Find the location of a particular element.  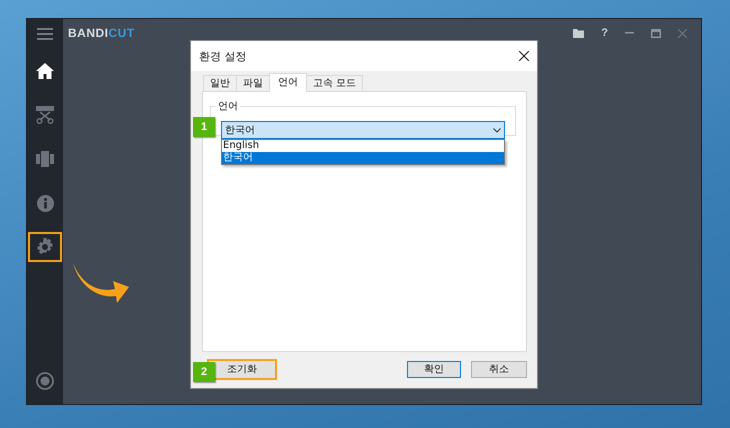

step-badge: 1 is located at coordinates (204, 127).